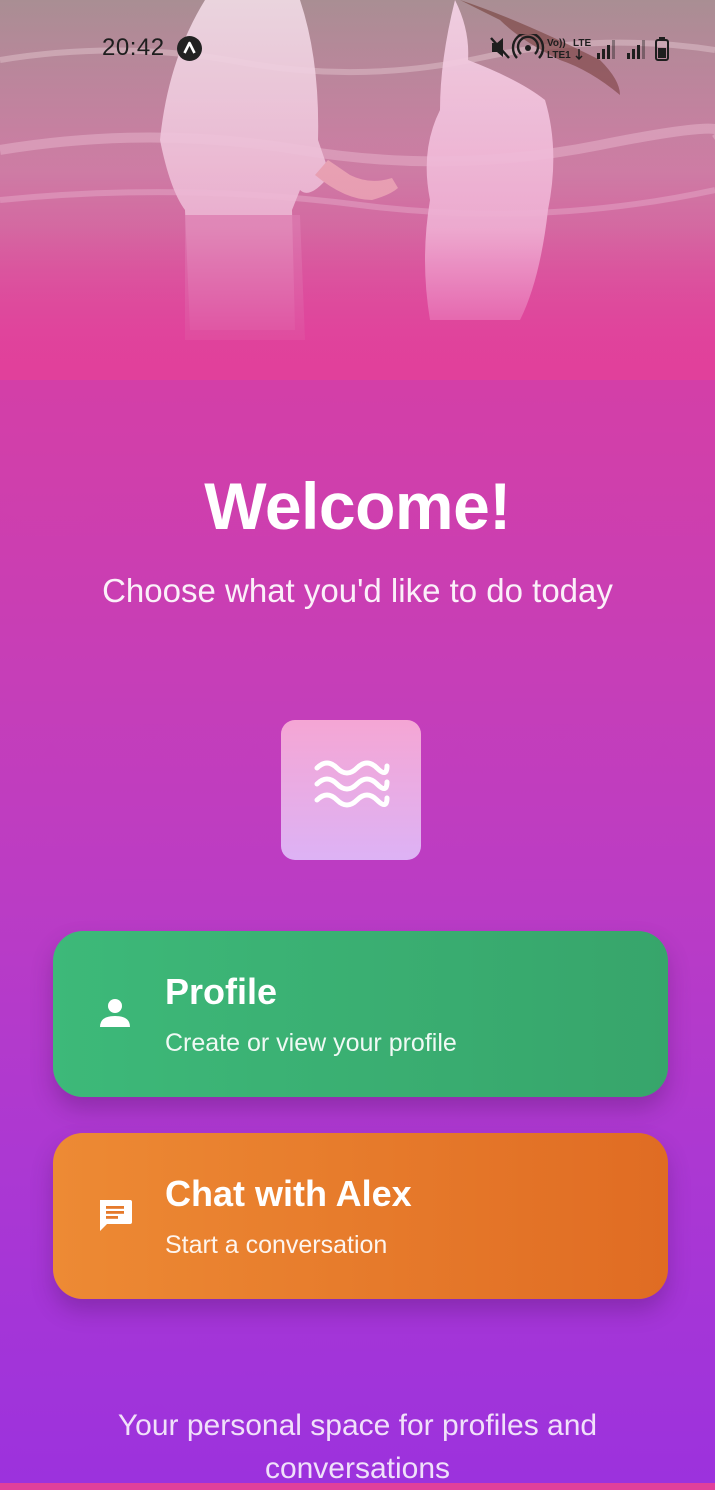 This screenshot has height=1490, width=715. I want to click on chat-button-title: Chat with Alex, so click(288, 1193).